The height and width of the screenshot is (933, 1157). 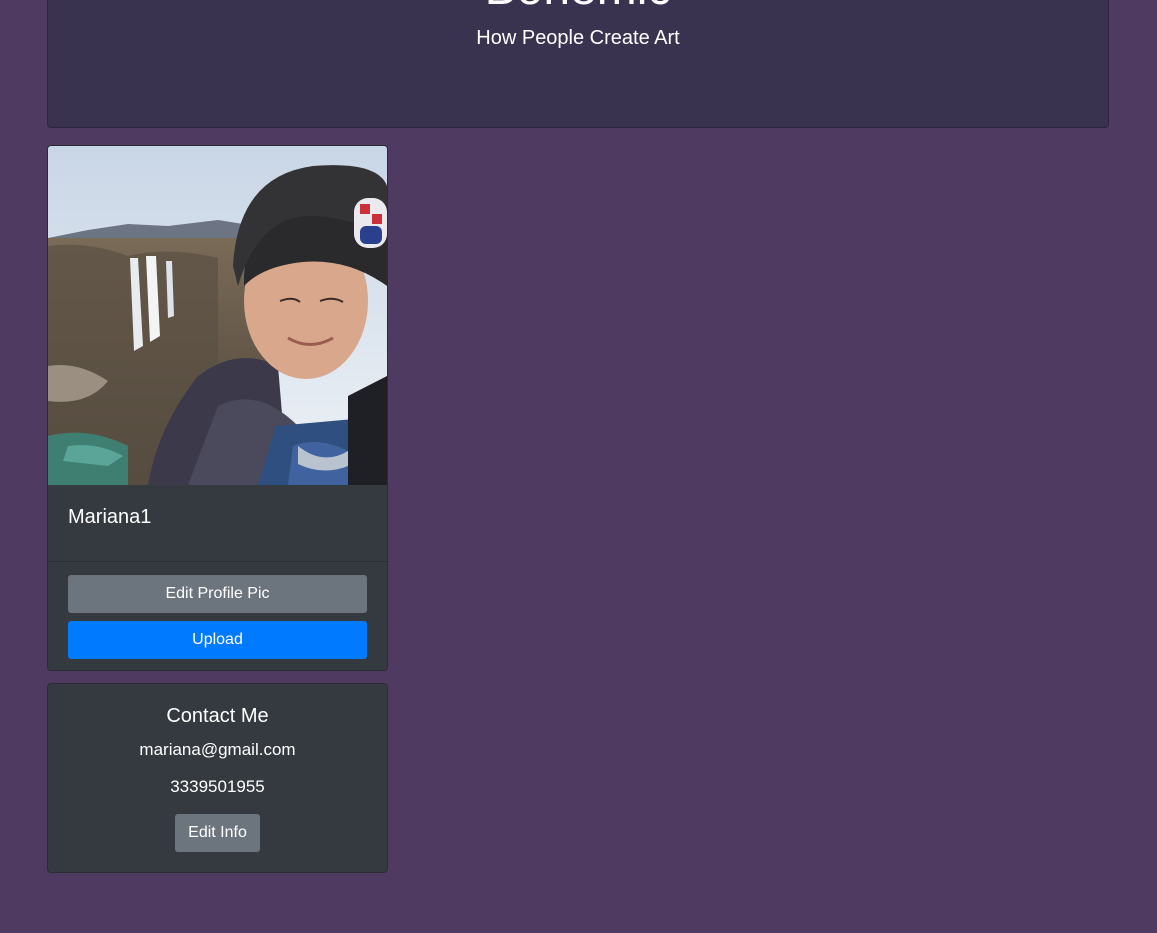 What do you see at coordinates (217, 594) in the screenshot?
I see `edit-profile-pic-button: Edit Profile Pic` at bounding box center [217, 594].